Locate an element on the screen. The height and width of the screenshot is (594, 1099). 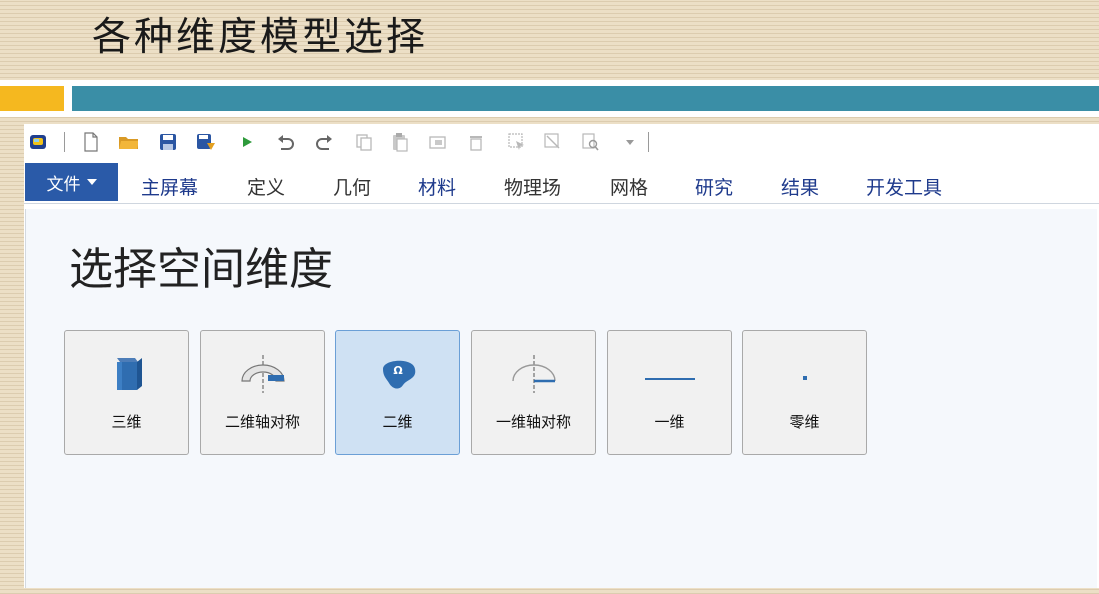
file-menu-button: 文件 is located at coordinates (71, 182).